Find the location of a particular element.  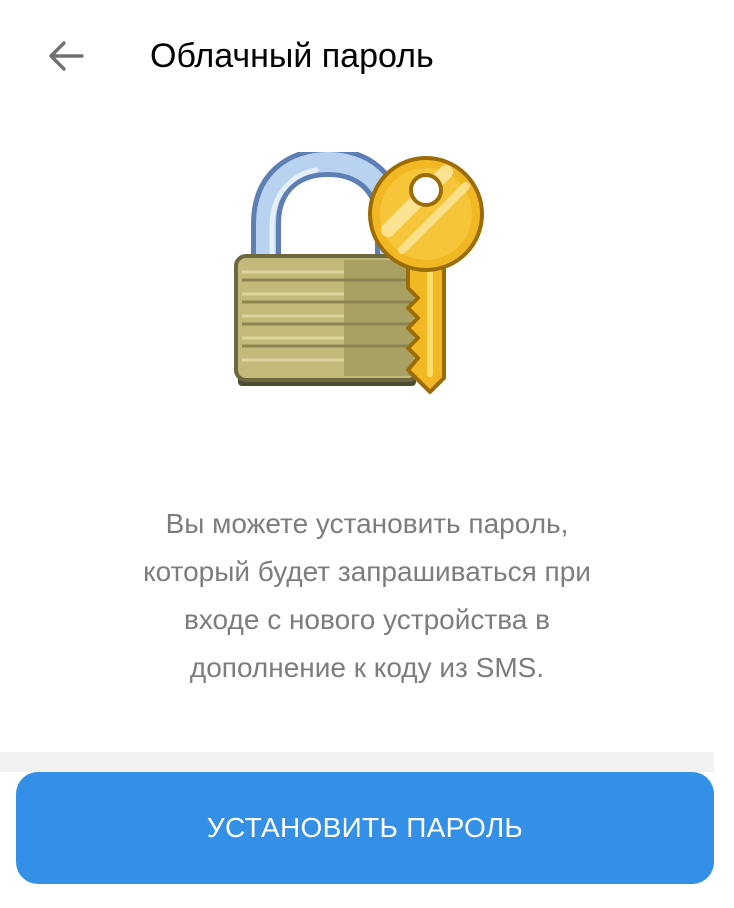

back-button is located at coordinates (66, 56).